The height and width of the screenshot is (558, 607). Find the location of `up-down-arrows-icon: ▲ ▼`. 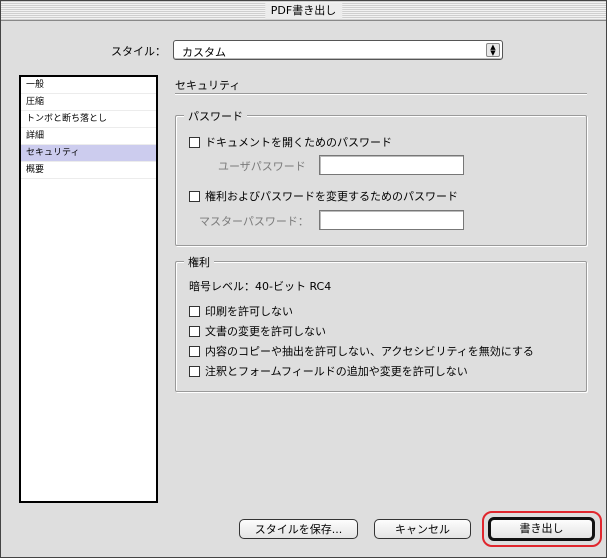

up-down-arrows-icon: ▲ ▼ is located at coordinates (493, 50).